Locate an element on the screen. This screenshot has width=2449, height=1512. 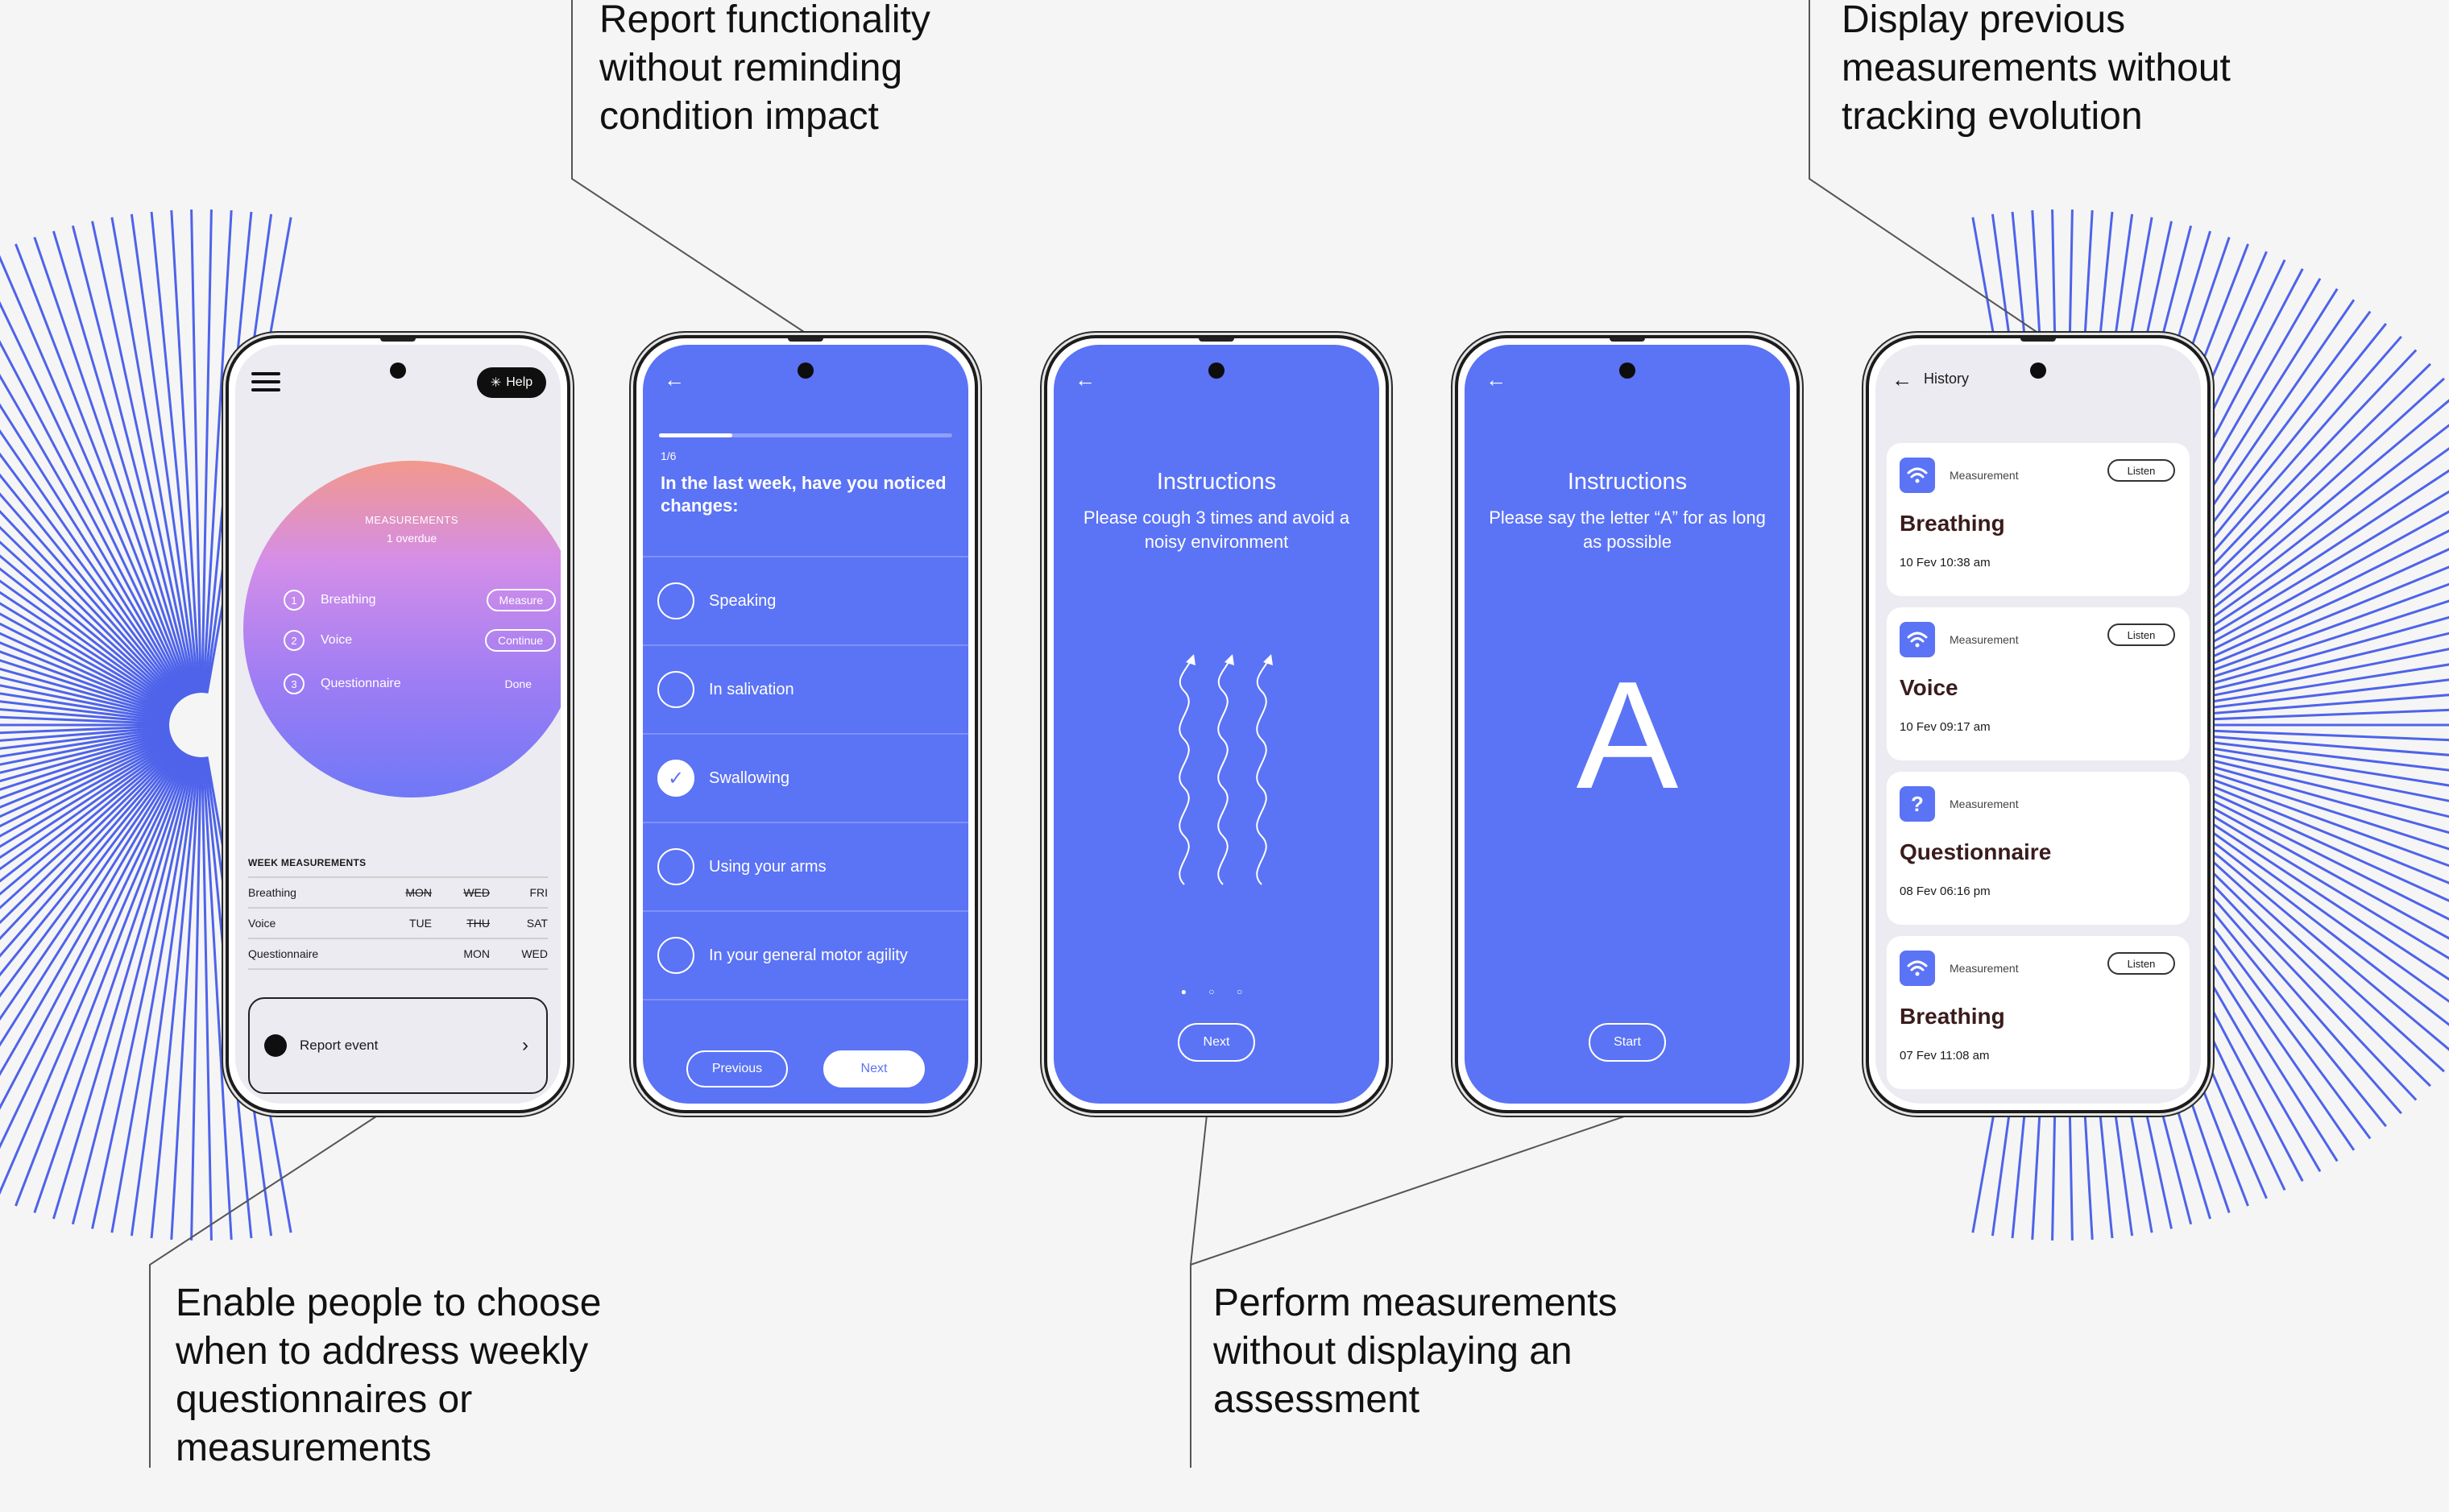
week-day: MON is located at coordinates (476, 954).